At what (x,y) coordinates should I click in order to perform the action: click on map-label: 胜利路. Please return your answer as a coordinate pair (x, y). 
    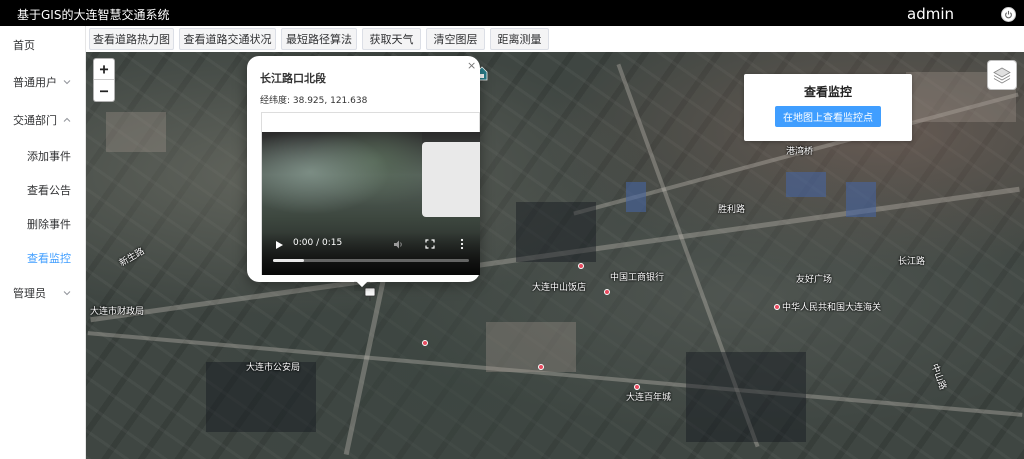
    Looking at the image, I should click on (732, 210).